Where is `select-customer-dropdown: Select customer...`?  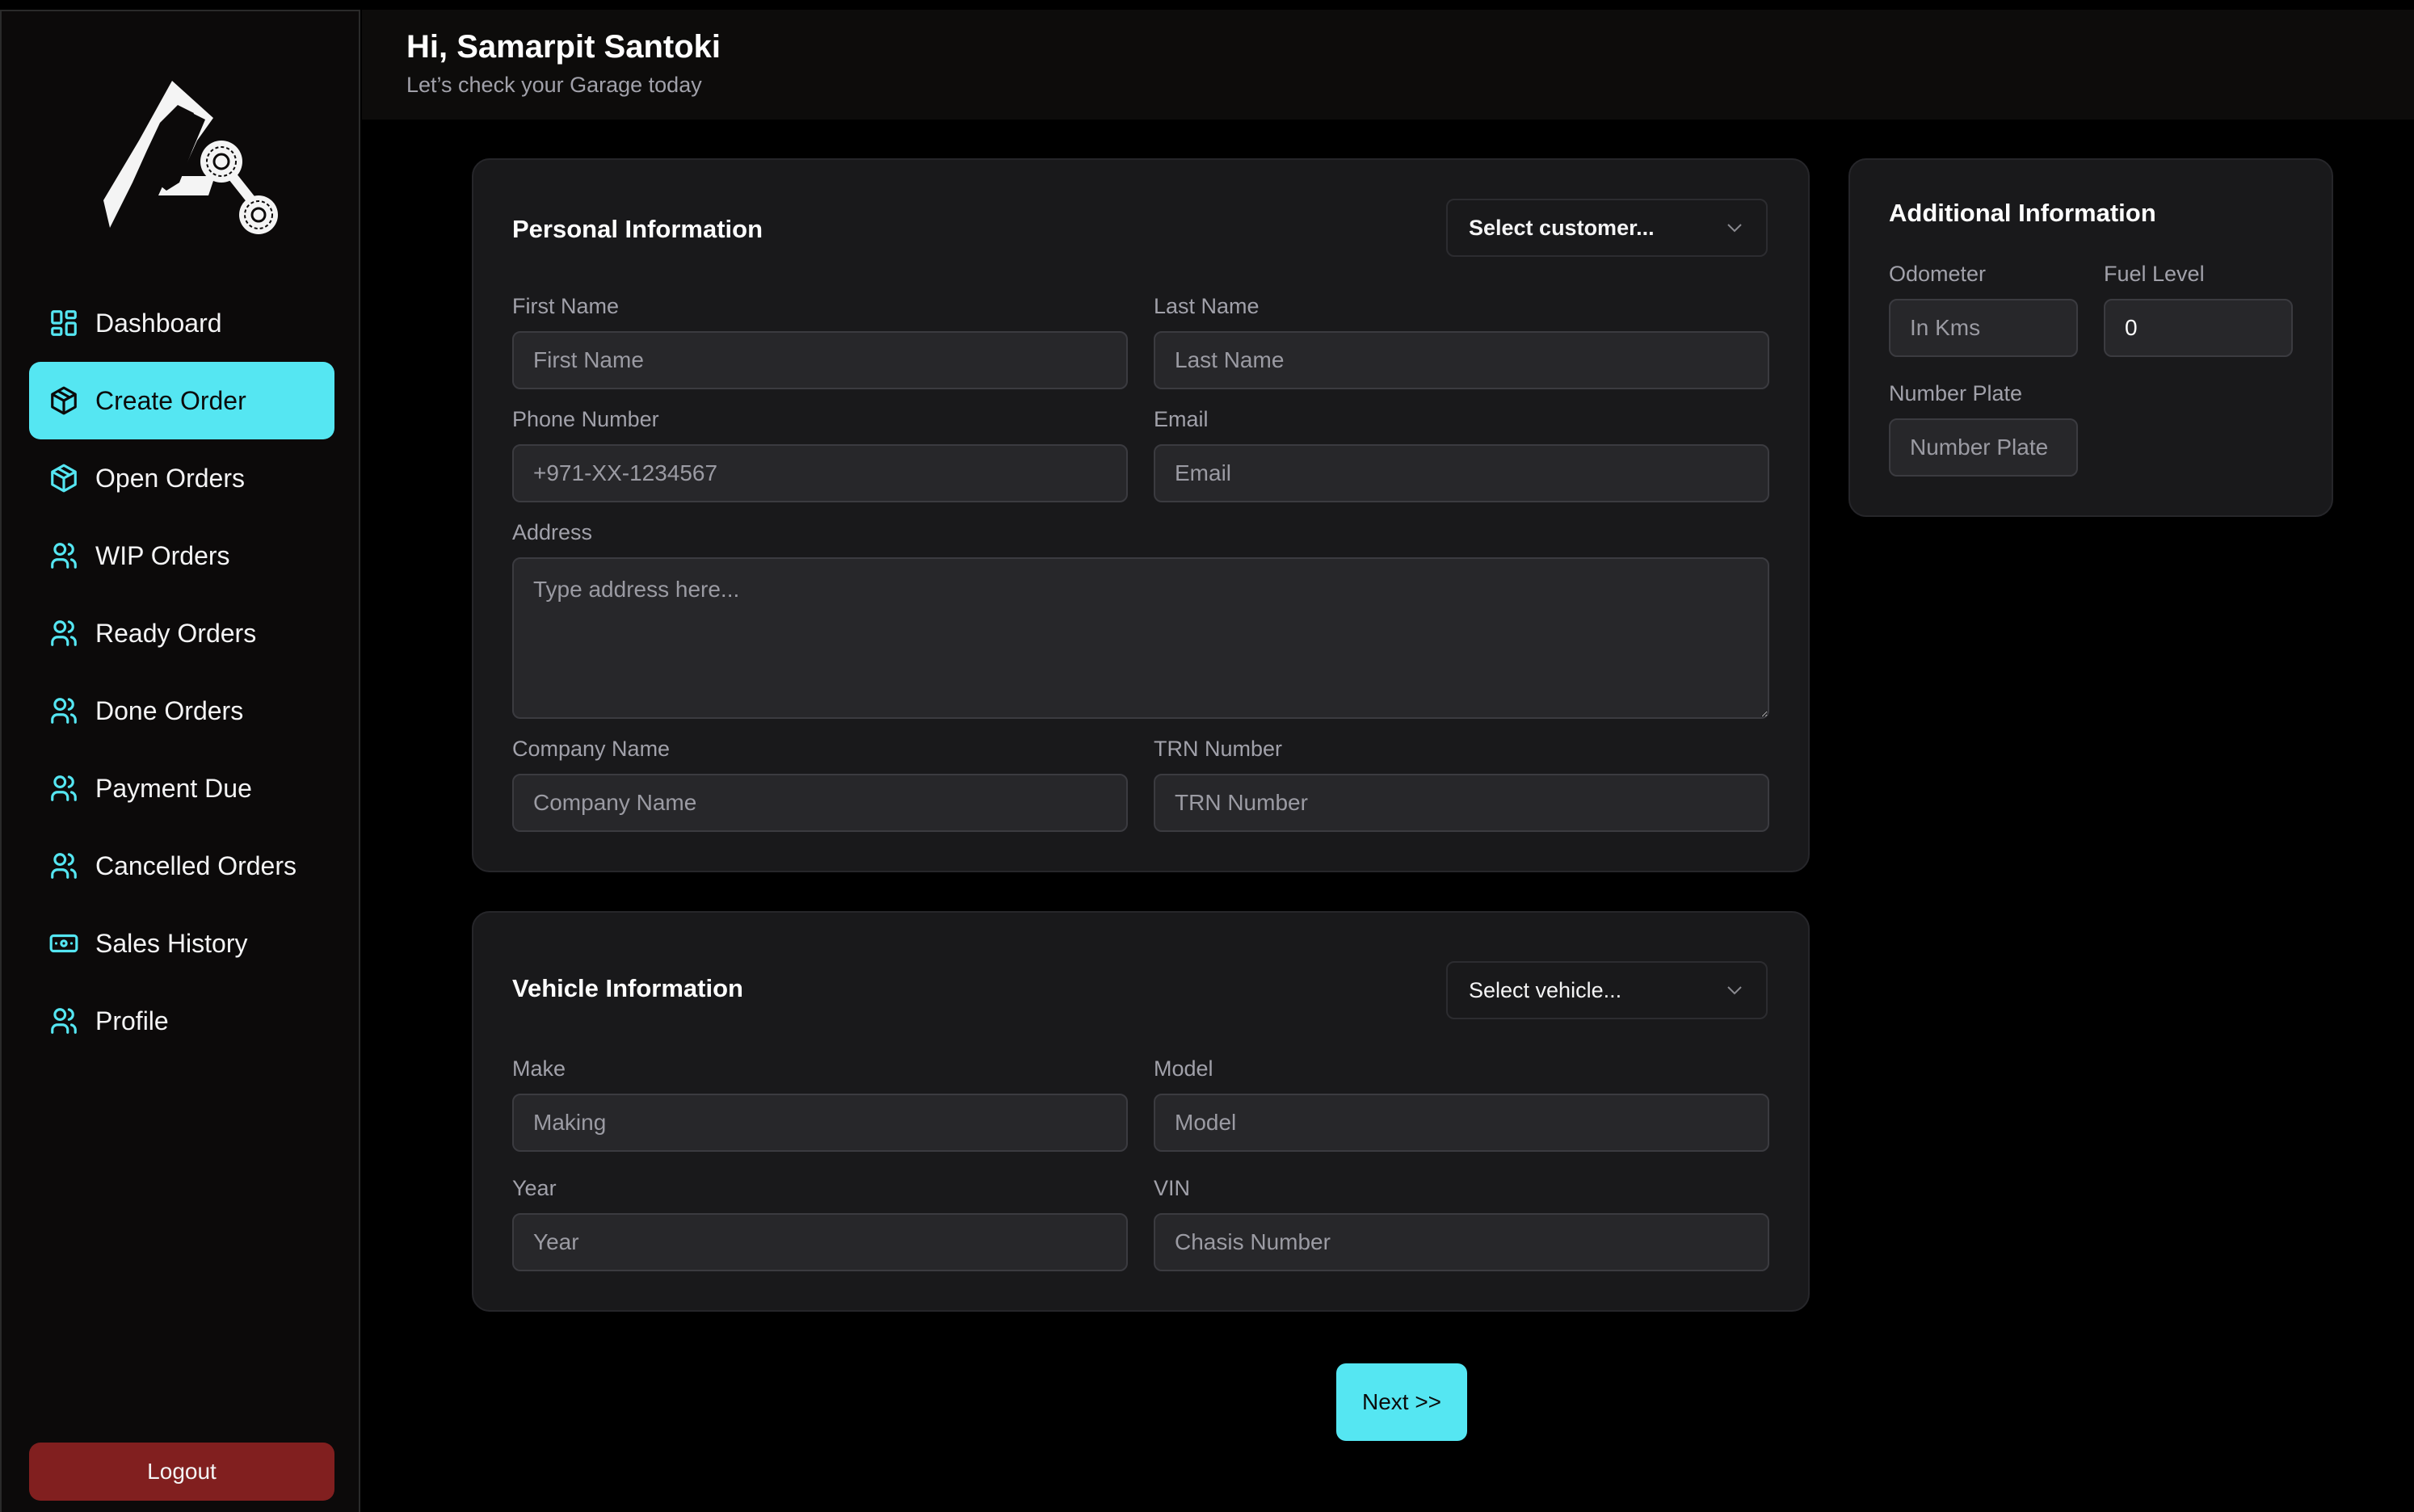 select-customer-dropdown: Select customer... is located at coordinates (1607, 228).